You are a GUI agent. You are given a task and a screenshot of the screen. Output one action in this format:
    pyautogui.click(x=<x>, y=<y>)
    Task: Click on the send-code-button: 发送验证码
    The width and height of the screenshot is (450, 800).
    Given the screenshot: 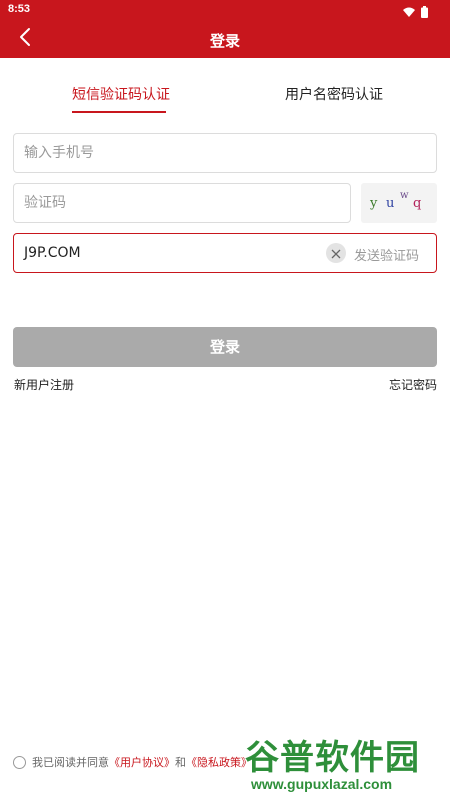 What is the action you would take?
    pyautogui.click(x=386, y=254)
    